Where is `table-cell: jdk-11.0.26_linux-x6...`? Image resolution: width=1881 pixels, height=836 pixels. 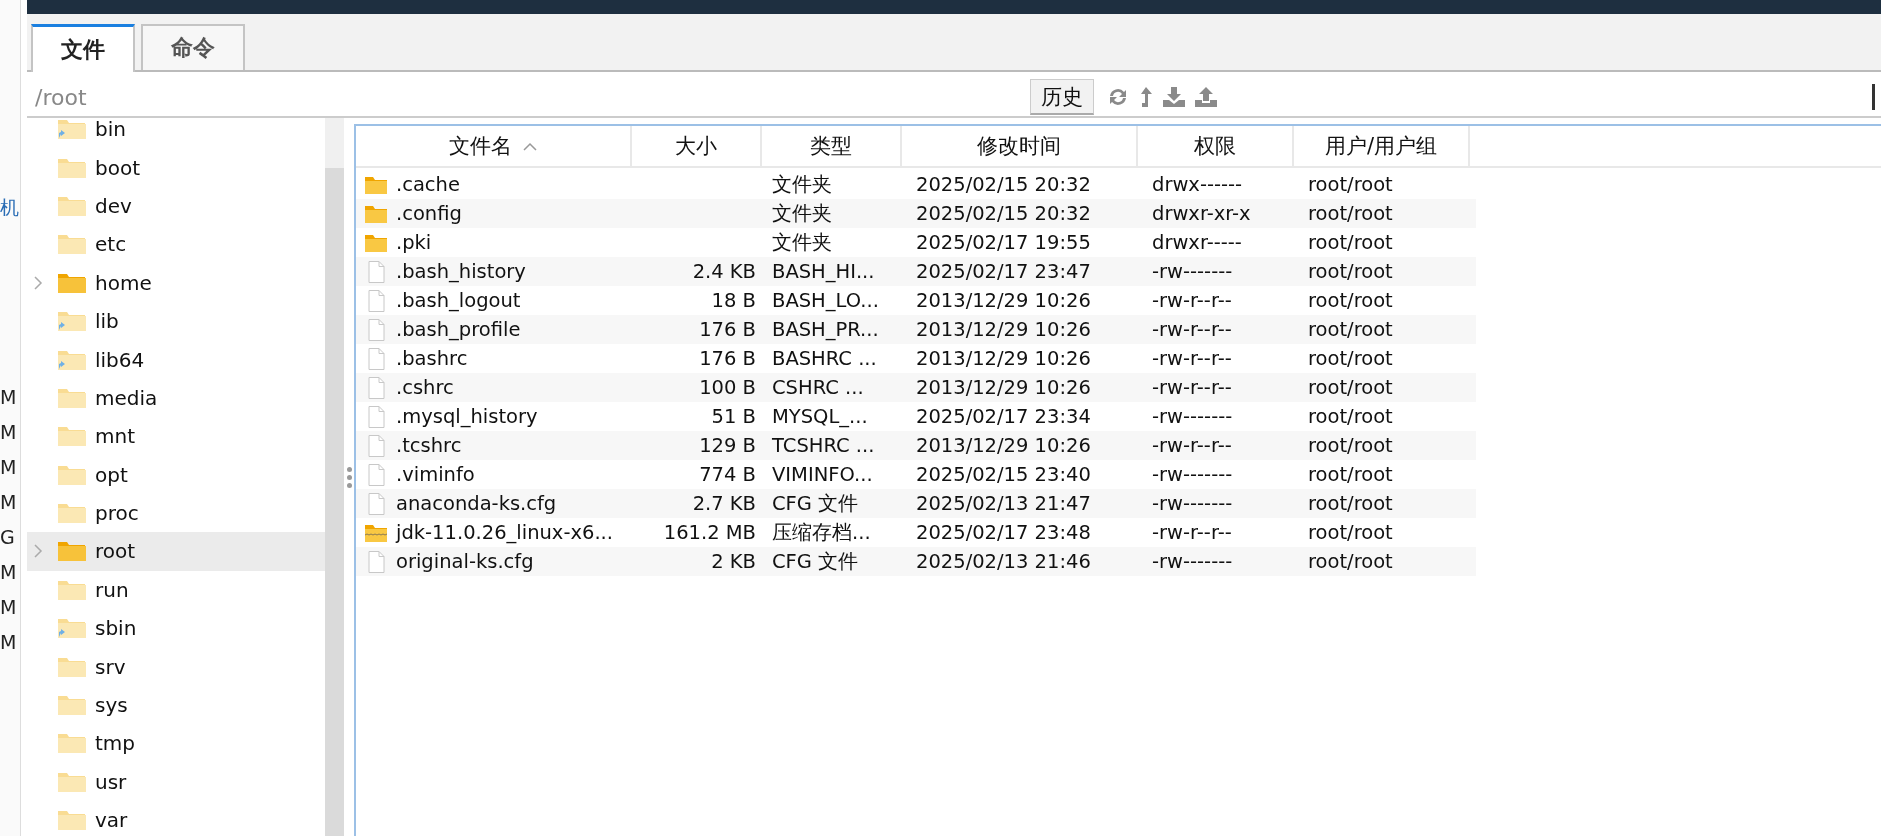
table-cell: jdk-11.0.26_linux-x6... is located at coordinates (504, 532).